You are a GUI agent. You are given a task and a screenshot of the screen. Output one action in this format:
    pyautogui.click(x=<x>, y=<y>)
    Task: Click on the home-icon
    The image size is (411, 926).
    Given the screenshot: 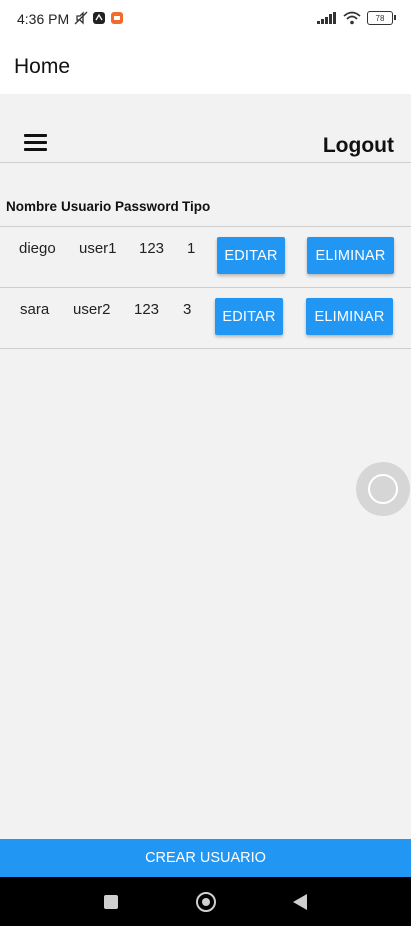 What is the action you would take?
    pyautogui.click(x=206, y=902)
    